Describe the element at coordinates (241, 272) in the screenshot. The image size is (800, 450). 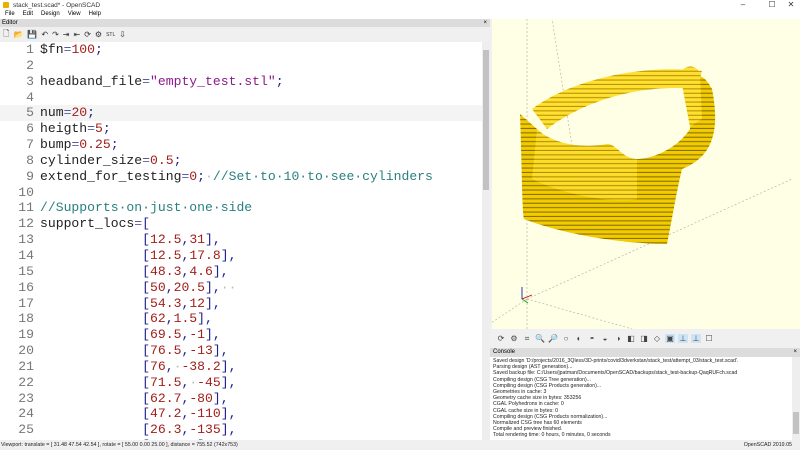
I see `code-line: 15 [48.3, 4.6],` at that location.